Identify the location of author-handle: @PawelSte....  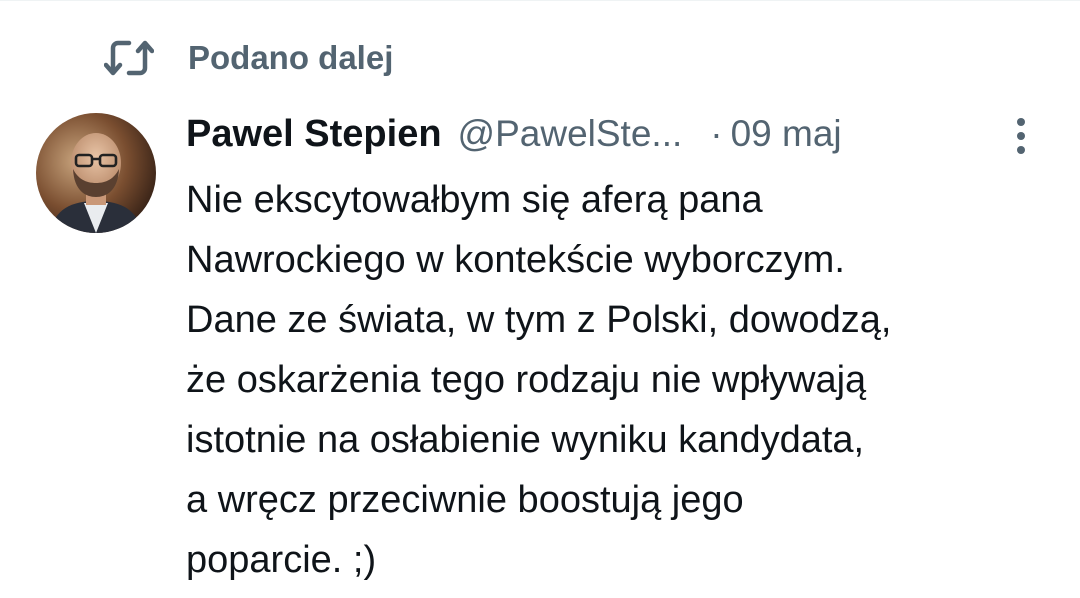
(570, 134).